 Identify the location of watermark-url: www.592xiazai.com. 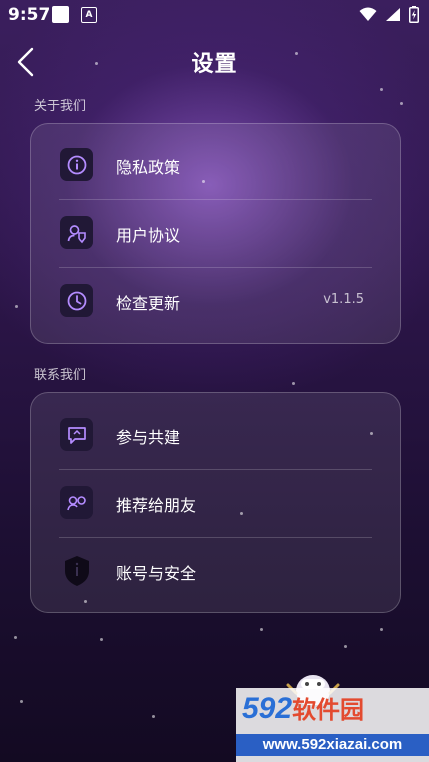
(332, 745).